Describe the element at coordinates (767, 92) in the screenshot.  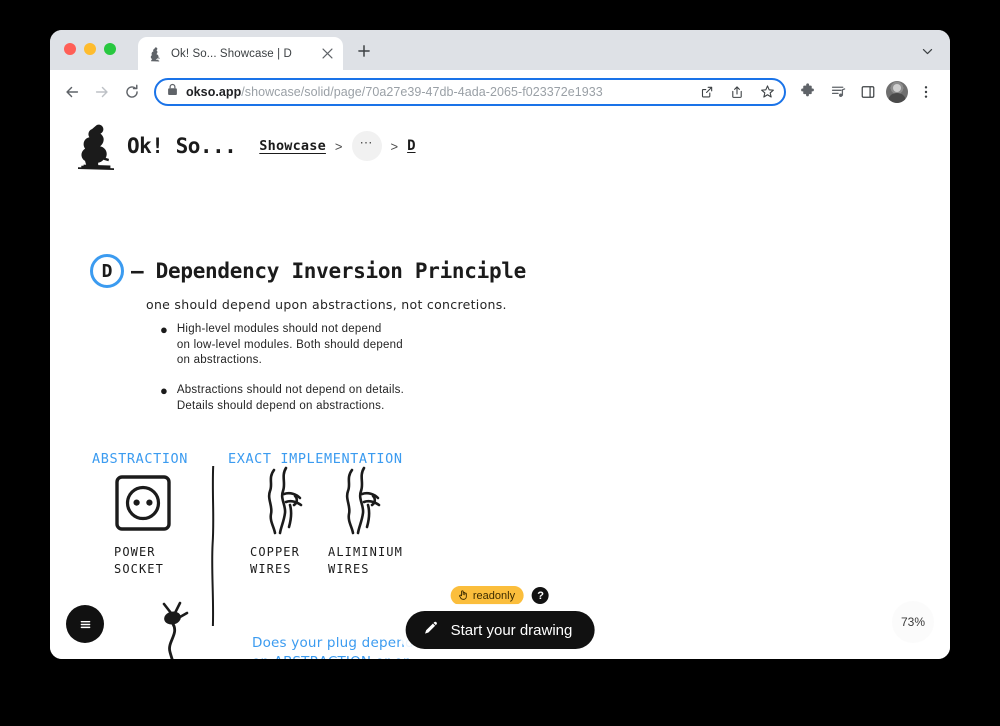
I see `bookmark-star-icon` at that location.